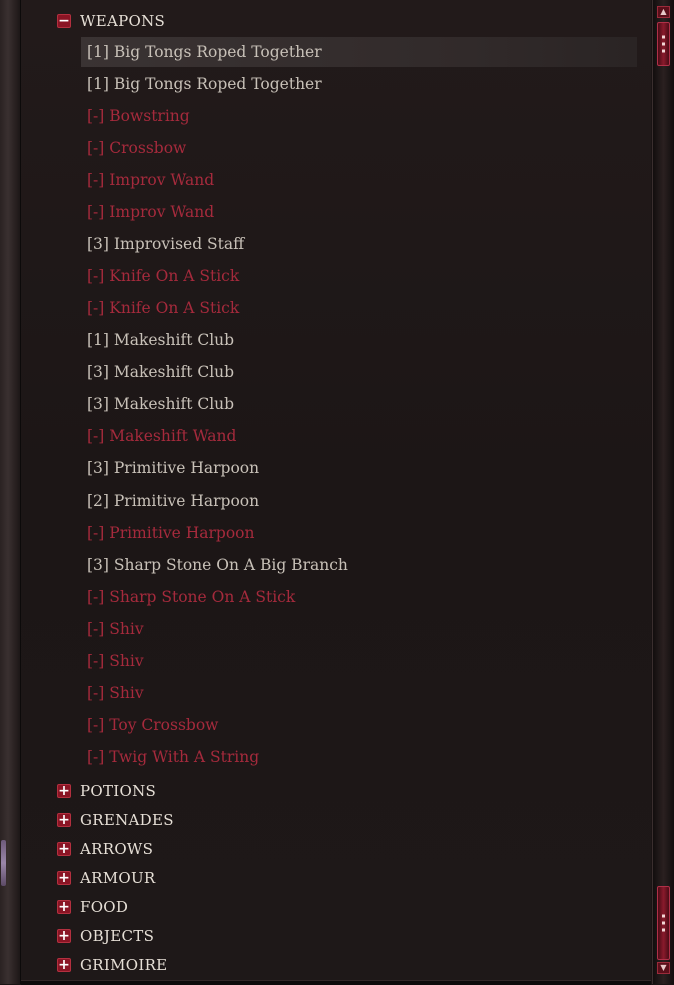 The width and height of the screenshot is (674, 985). Describe the element at coordinates (359, 757) in the screenshot. I see `recipe-item: [-] Twig With A String` at that location.